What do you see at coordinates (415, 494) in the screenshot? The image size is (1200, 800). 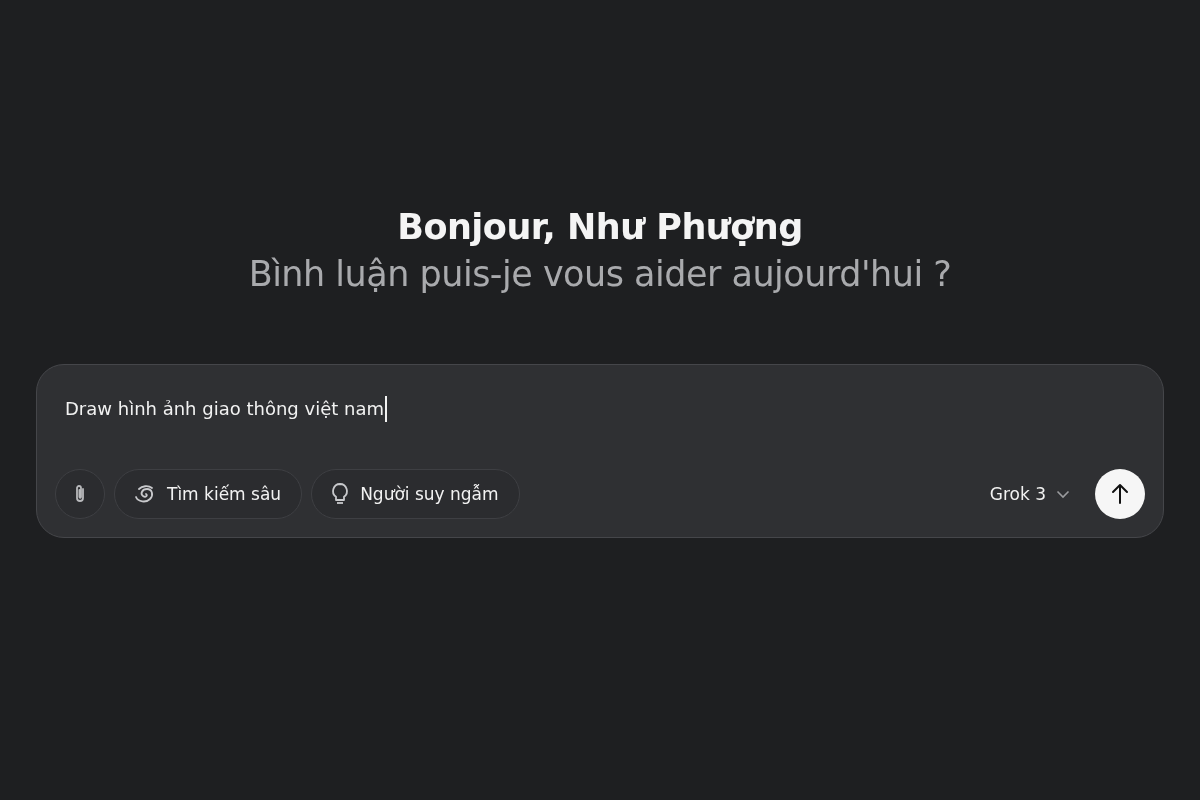 I see `think-toggle: Người suy ngẫm` at bounding box center [415, 494].